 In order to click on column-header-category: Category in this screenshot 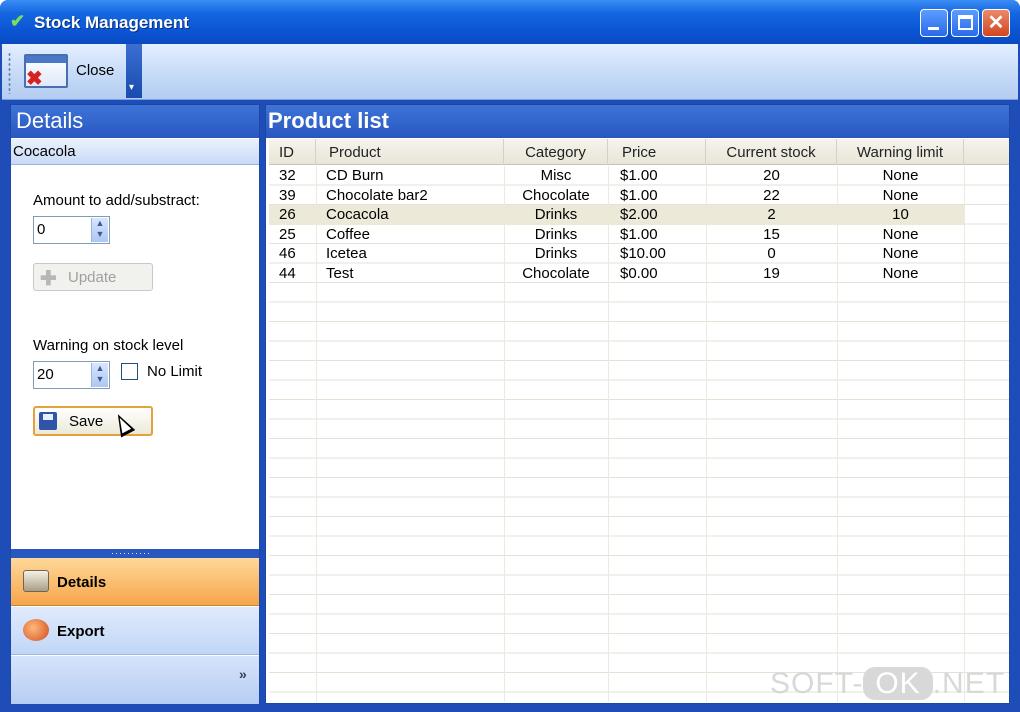, I will do `click(556, 152)`.